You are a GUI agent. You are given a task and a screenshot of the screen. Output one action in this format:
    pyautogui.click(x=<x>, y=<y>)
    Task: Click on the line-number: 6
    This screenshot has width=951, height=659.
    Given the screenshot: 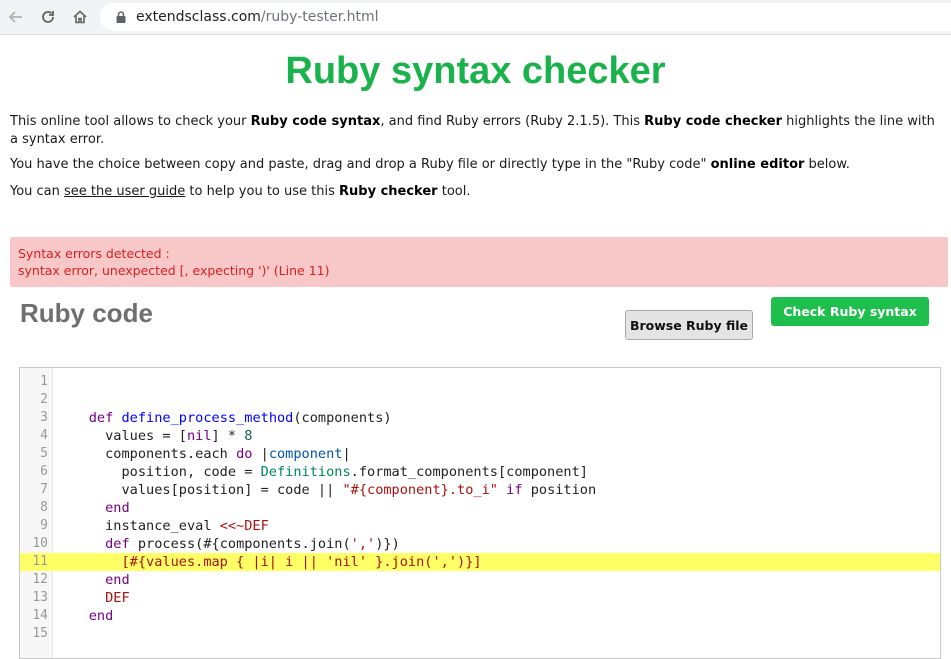 What is the action you would take?
    pyautogui.click(x=44, y=471)
    